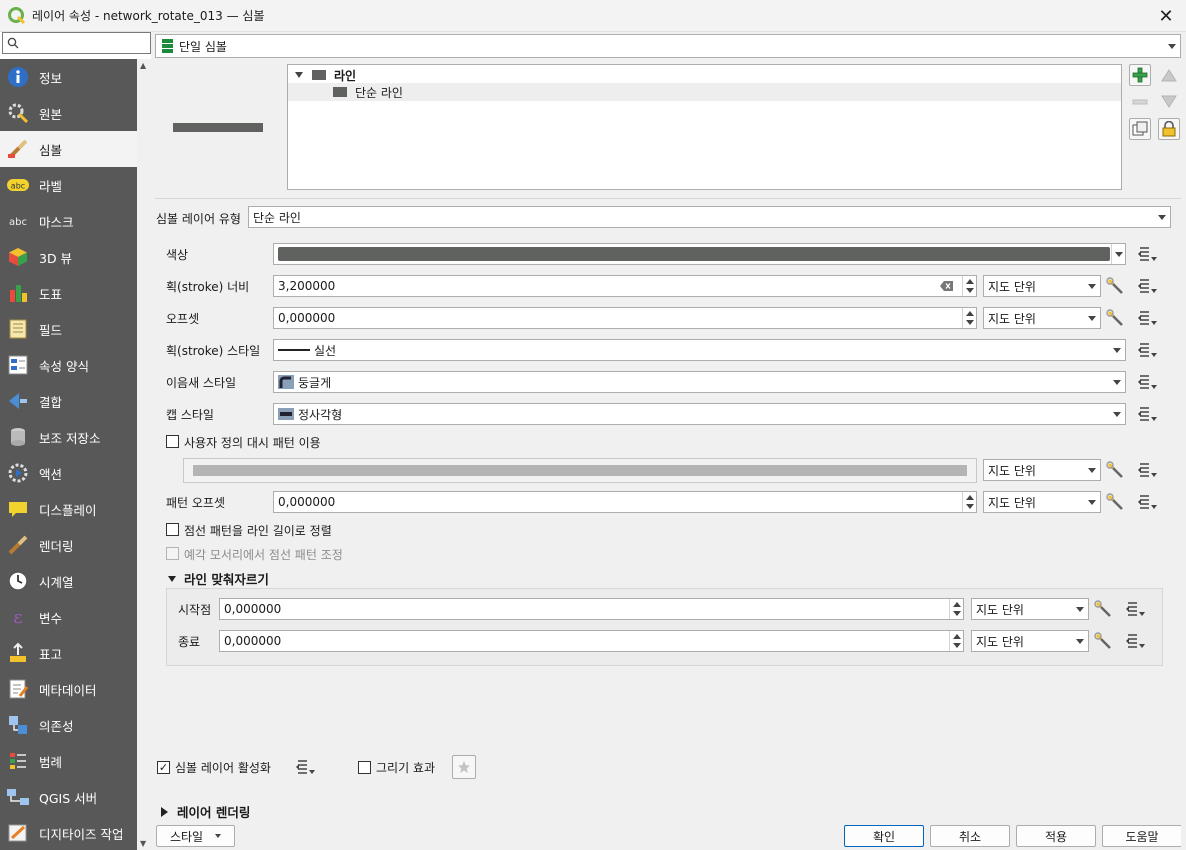 Image resolution: width=1186 pixels, height=850 pixels. What do you see at coordinates (51, 330) in the screenshot?
I see `sidebar-item-label: 필드` at bounding box center [51, 330].